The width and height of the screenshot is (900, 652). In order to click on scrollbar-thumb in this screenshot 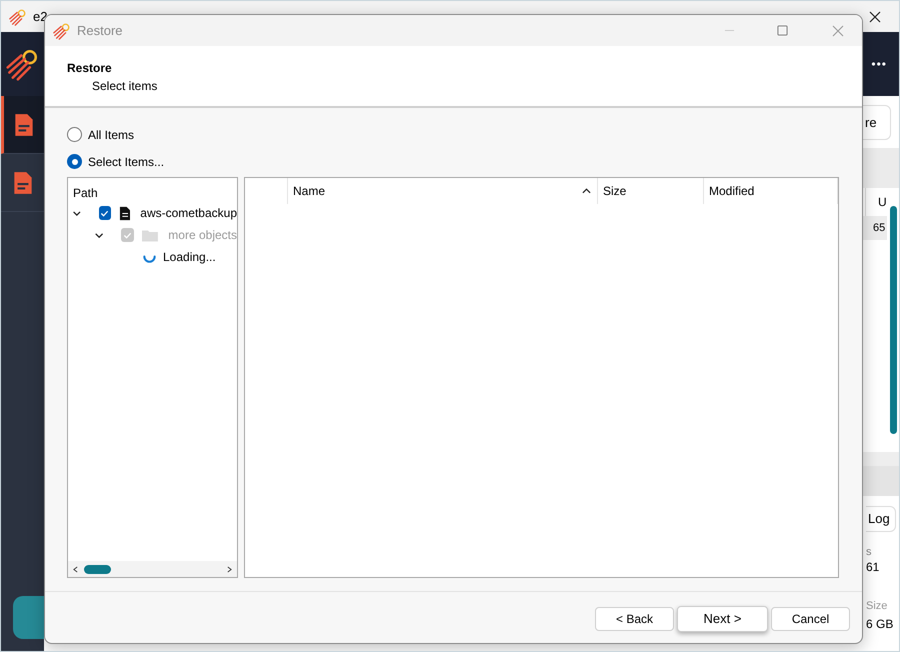, I will do `click(97, 569)`.